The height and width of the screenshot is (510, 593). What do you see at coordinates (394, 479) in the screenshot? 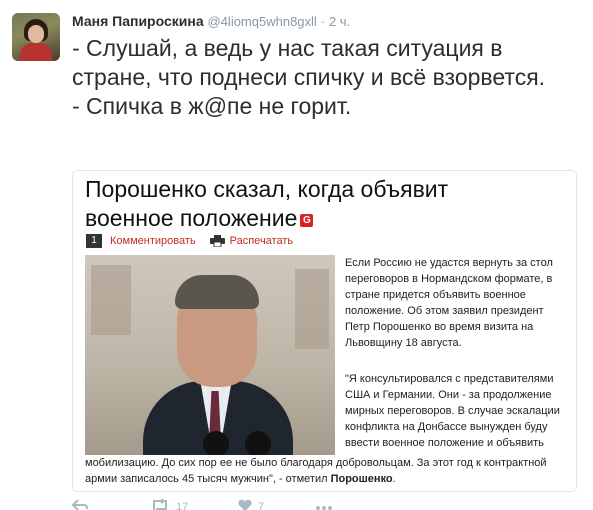
I see `quote-end: .` at bounding box center [394, 479].